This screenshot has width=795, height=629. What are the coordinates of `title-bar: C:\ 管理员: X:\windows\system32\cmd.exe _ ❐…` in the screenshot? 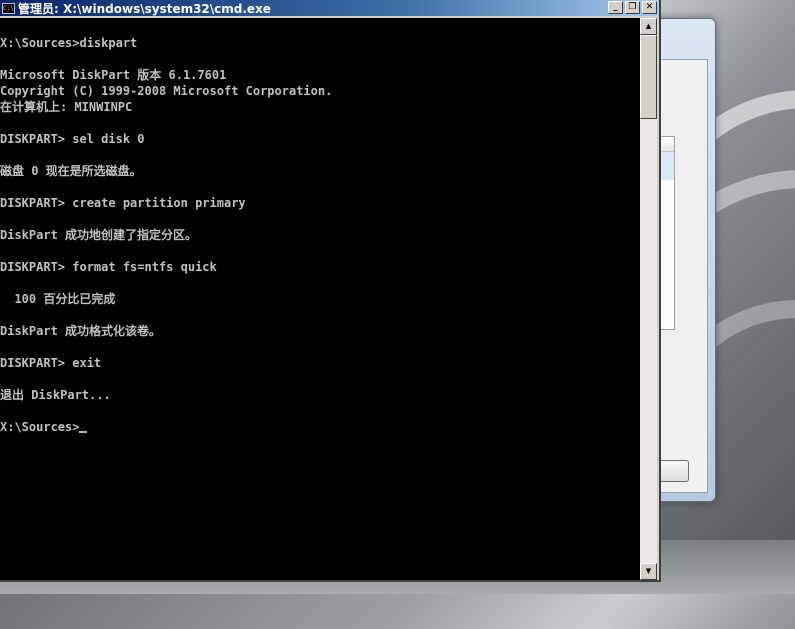 It's located at (329, 8).